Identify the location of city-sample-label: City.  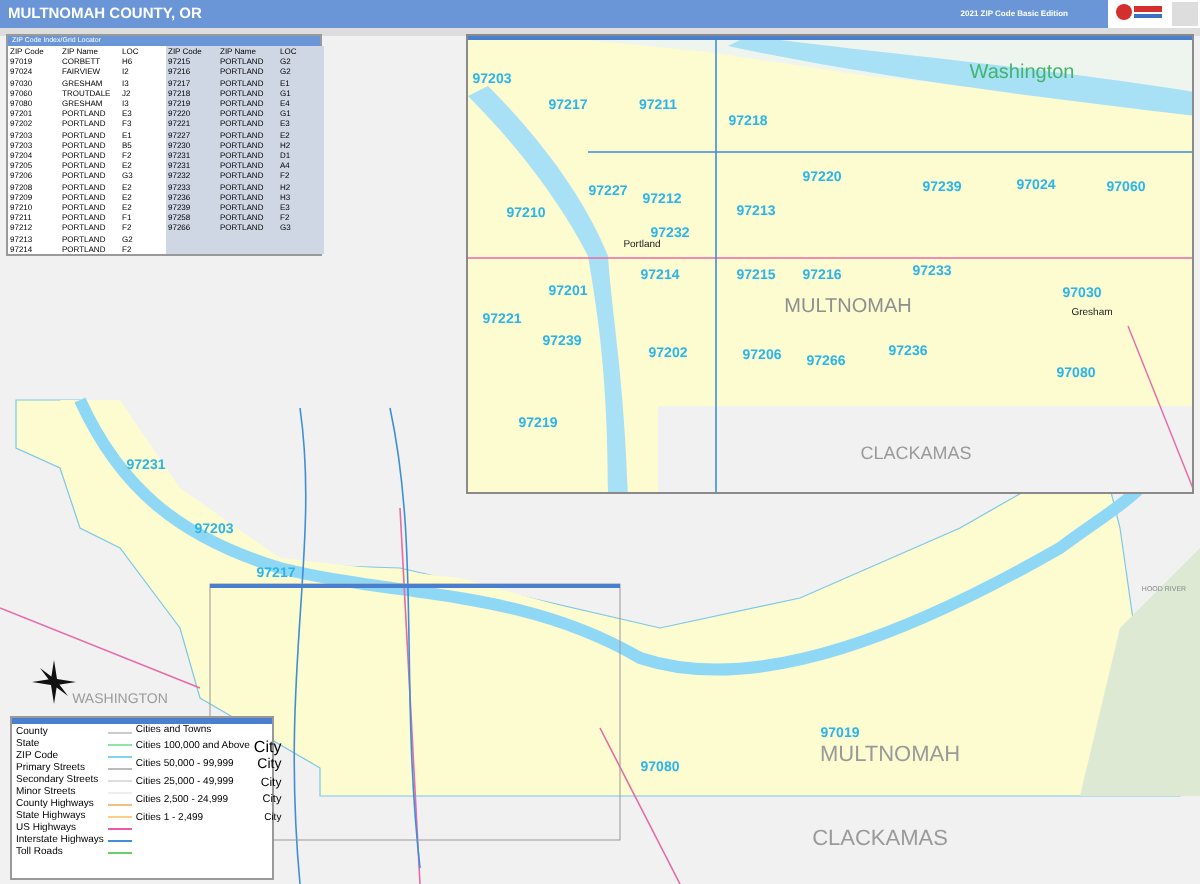
(267, 747).